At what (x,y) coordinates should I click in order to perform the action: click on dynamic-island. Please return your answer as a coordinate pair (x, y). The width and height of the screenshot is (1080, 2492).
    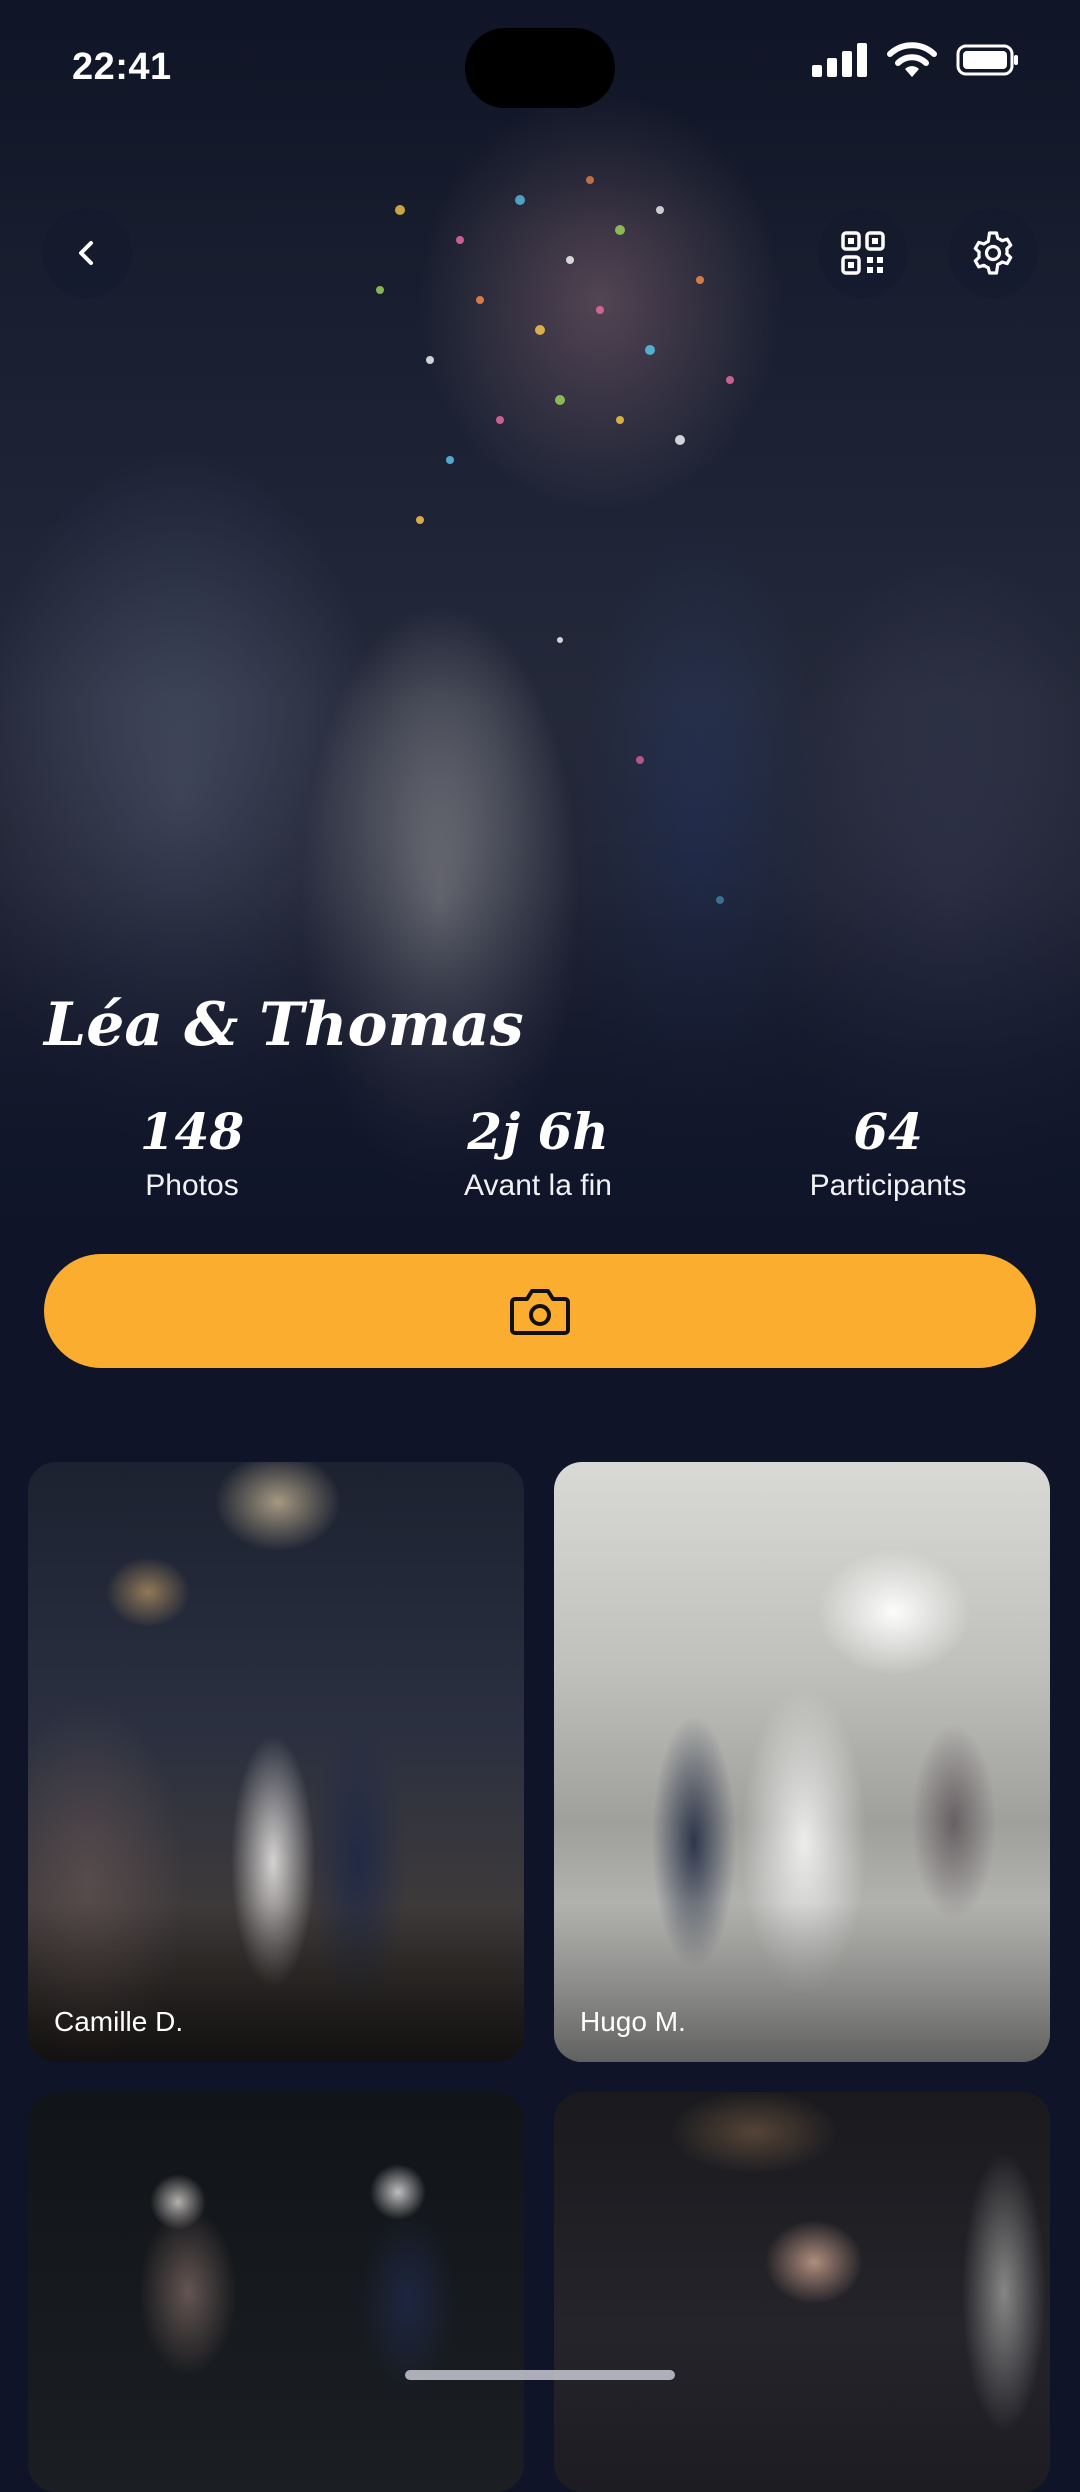
    Looking at the image, I should click on (540, 68).